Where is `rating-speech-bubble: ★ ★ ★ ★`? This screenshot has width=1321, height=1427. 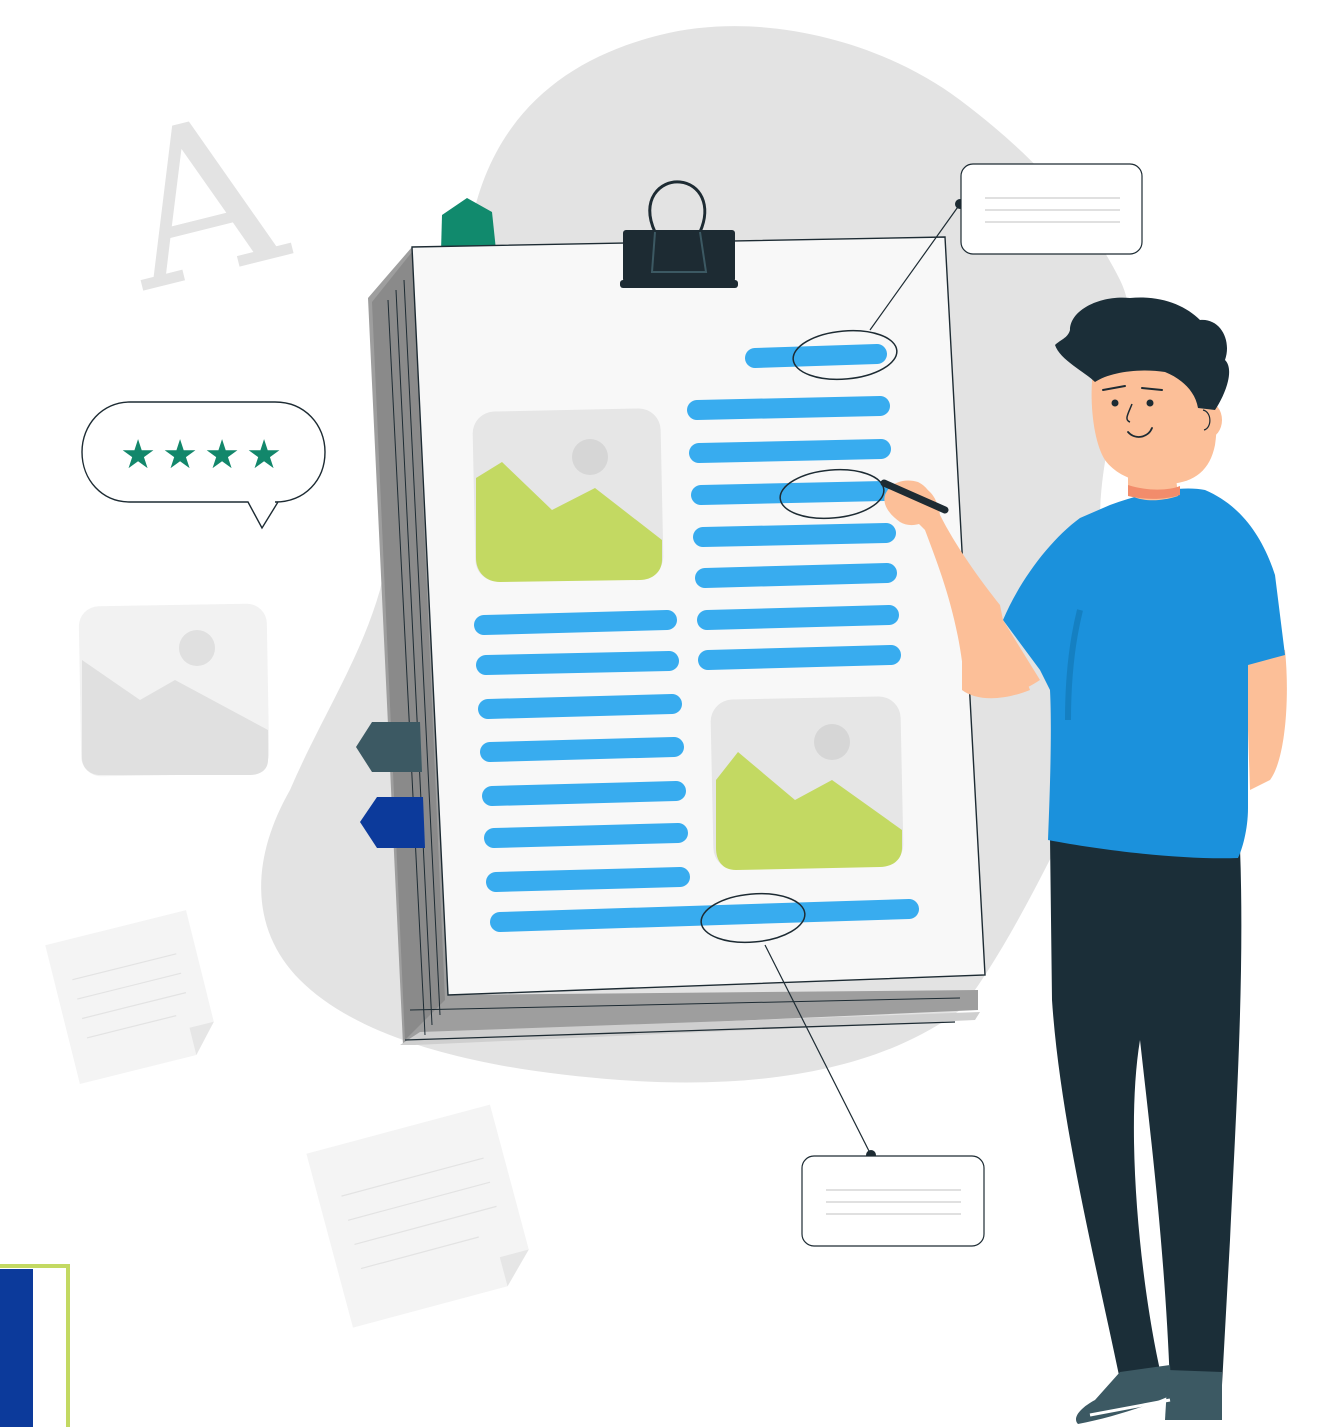
rating-speech-bubble: ★ ★ ★ ★ is located at coordinates (203, 465).